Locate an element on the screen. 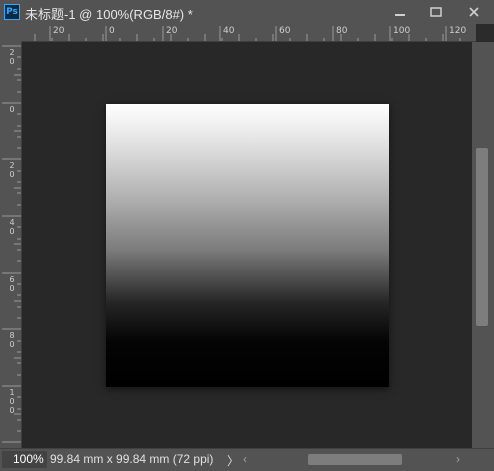  minimize-icon is located at coordinates (400, 15).